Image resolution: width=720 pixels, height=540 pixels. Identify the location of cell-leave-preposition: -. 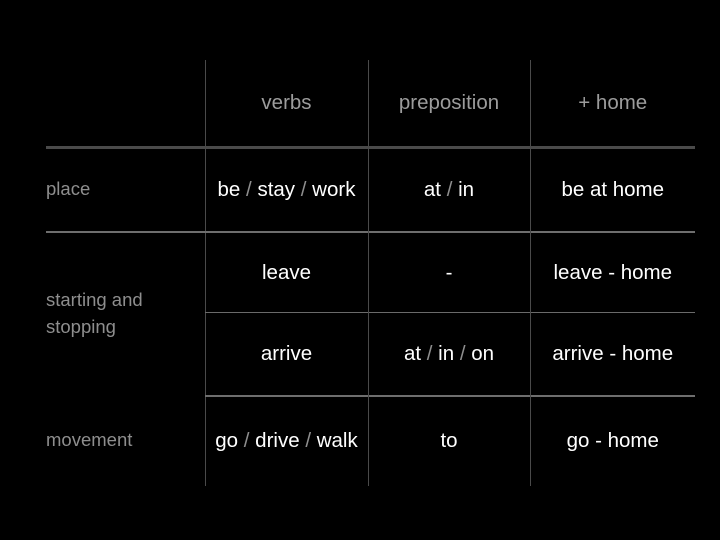
(448, 272).